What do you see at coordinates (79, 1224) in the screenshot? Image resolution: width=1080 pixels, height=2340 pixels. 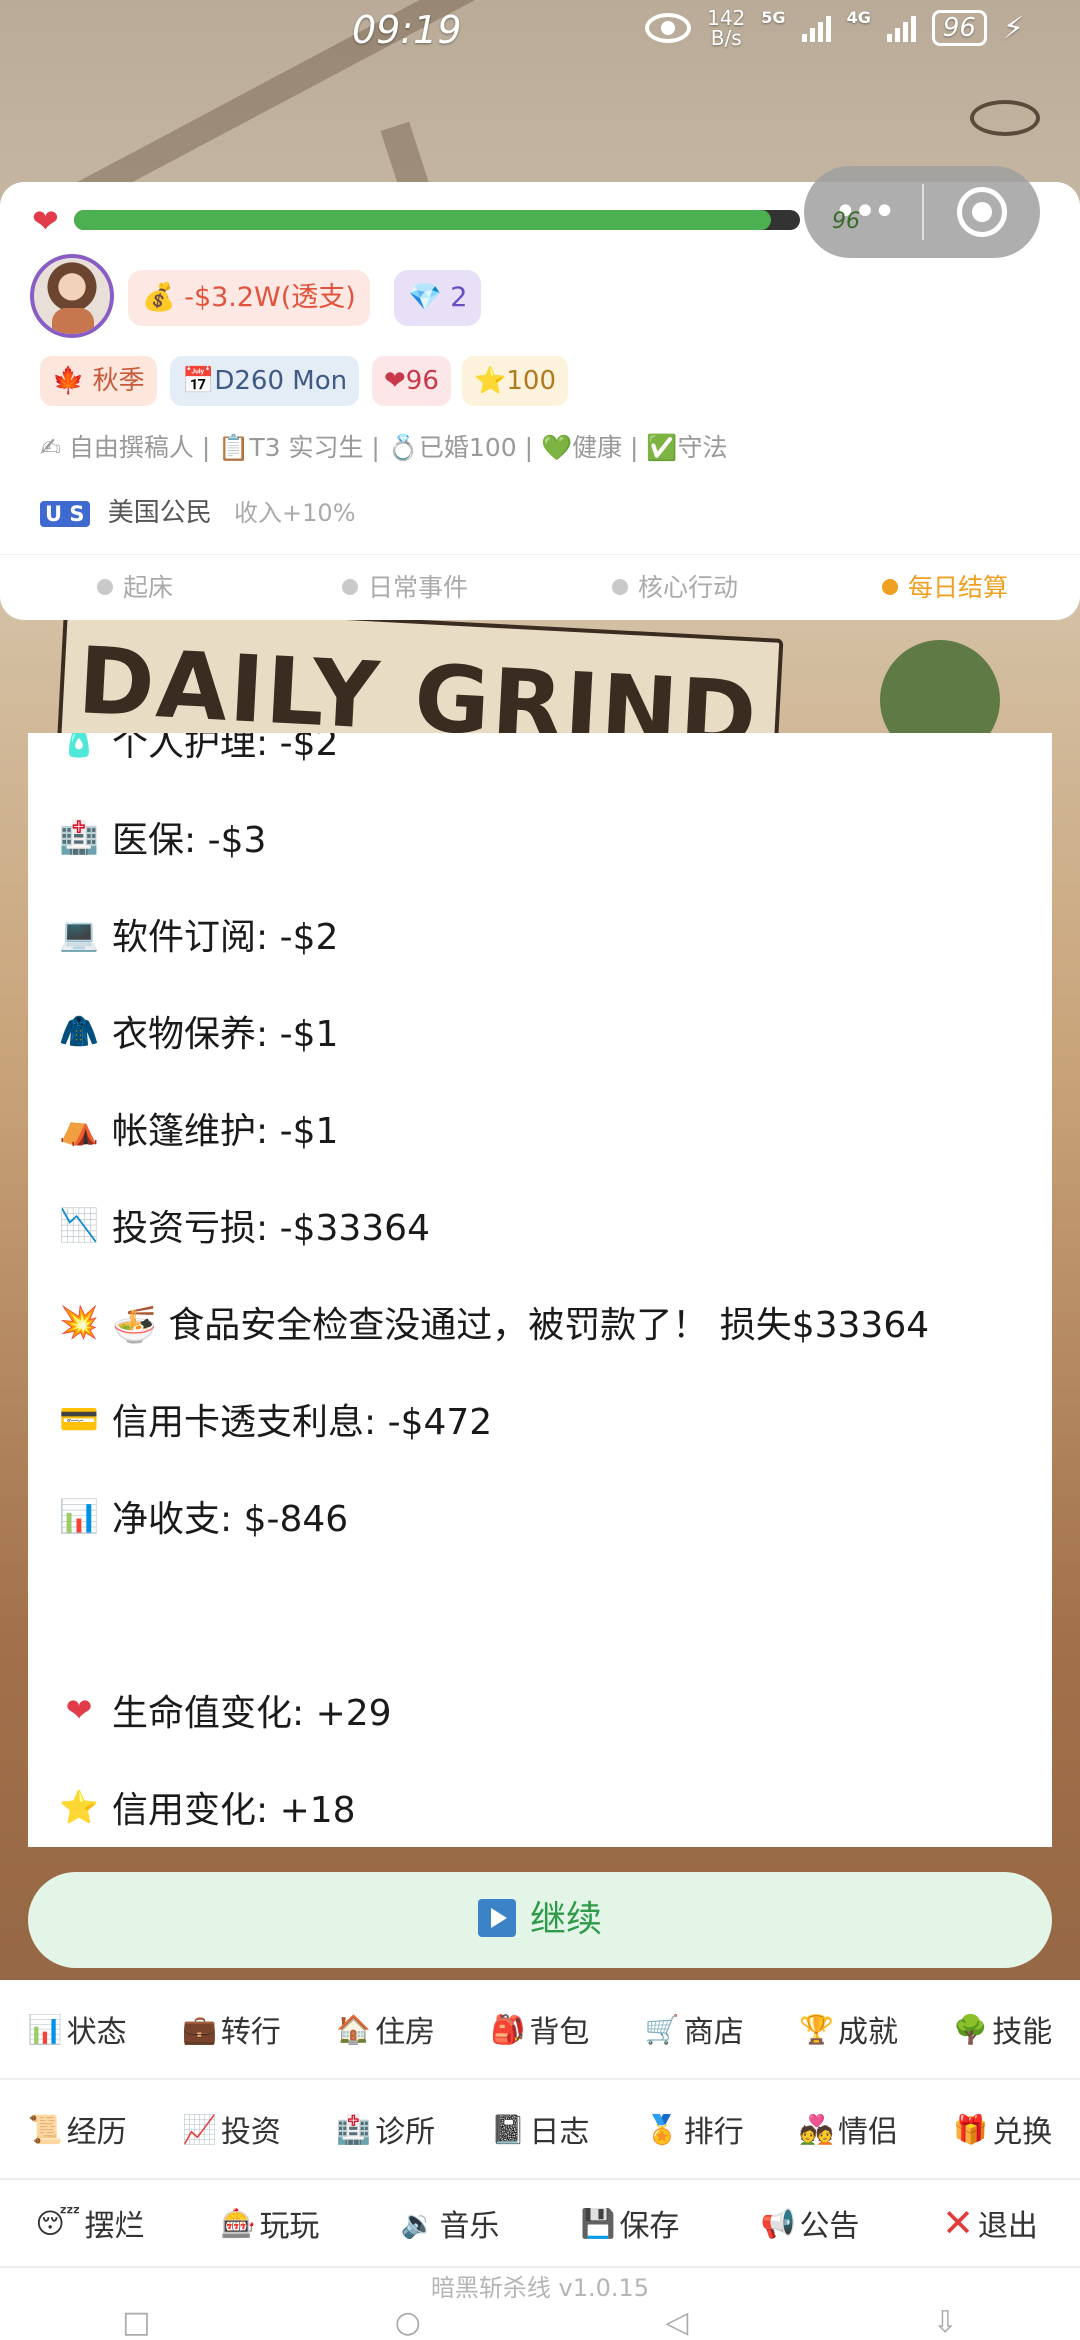 I see `chart-down-icon: 📉` at bounding box center [79, 1224].